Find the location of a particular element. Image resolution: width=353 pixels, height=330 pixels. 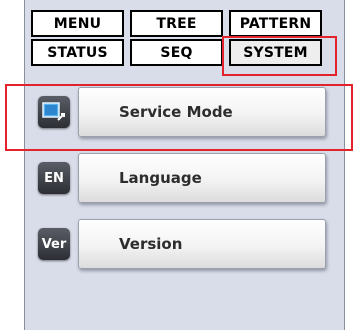

version-icon: Ver is located at coordinates (54, 244).